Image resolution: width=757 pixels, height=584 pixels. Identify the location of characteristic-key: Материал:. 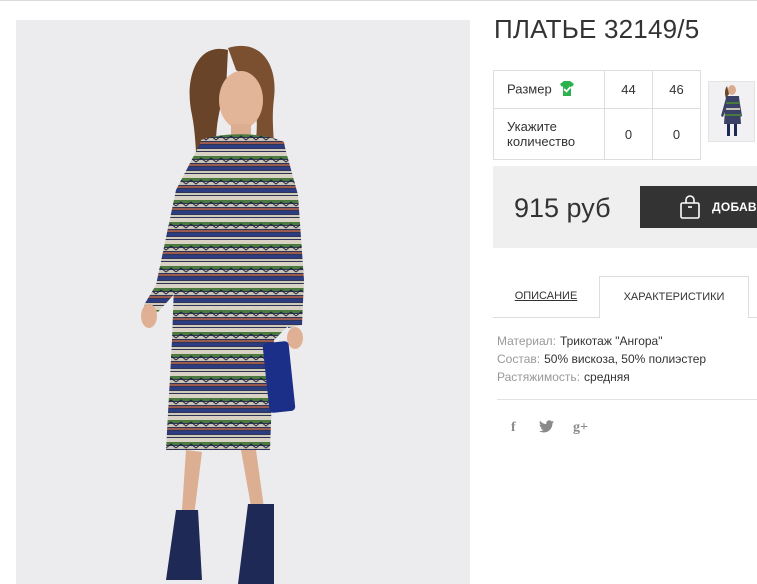
(526, 341).